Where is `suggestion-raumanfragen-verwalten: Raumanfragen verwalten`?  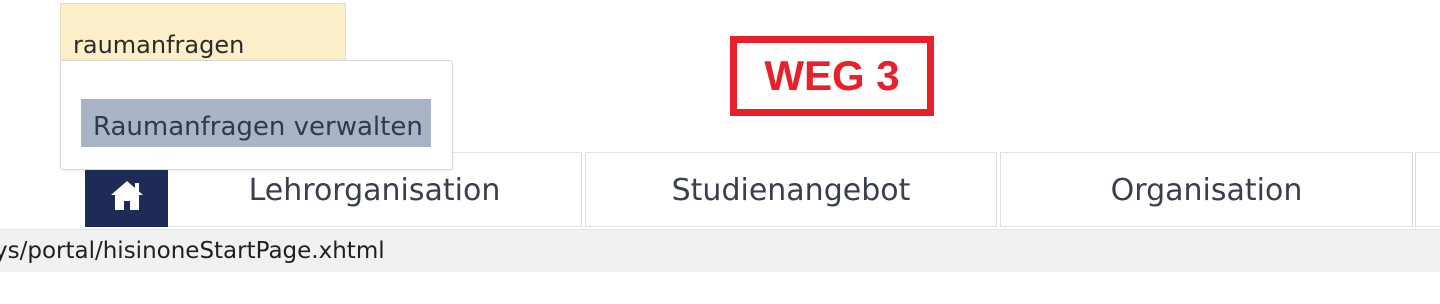 suggestion-raumanfragen-verwalten: Raumanfragen verwalten is located at coordinates (256, 123).